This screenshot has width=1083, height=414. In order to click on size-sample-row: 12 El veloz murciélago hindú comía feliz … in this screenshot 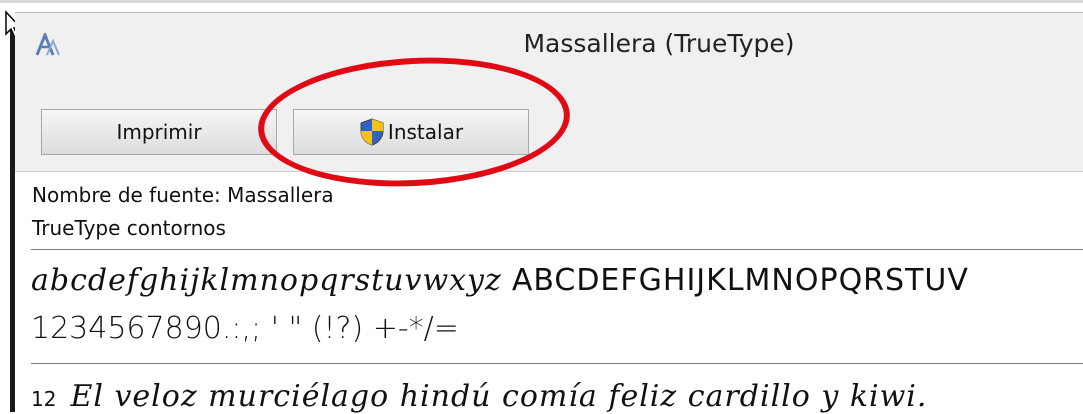, I will do `click(479, 396)`.